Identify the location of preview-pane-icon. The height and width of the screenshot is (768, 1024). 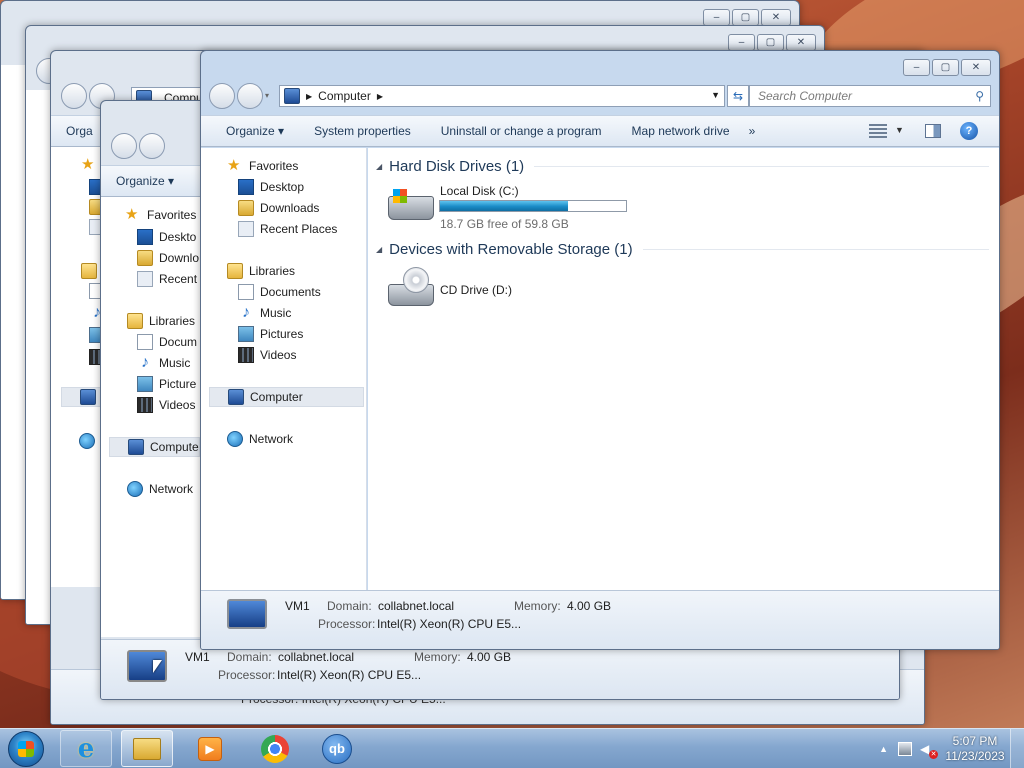
(933, 131).